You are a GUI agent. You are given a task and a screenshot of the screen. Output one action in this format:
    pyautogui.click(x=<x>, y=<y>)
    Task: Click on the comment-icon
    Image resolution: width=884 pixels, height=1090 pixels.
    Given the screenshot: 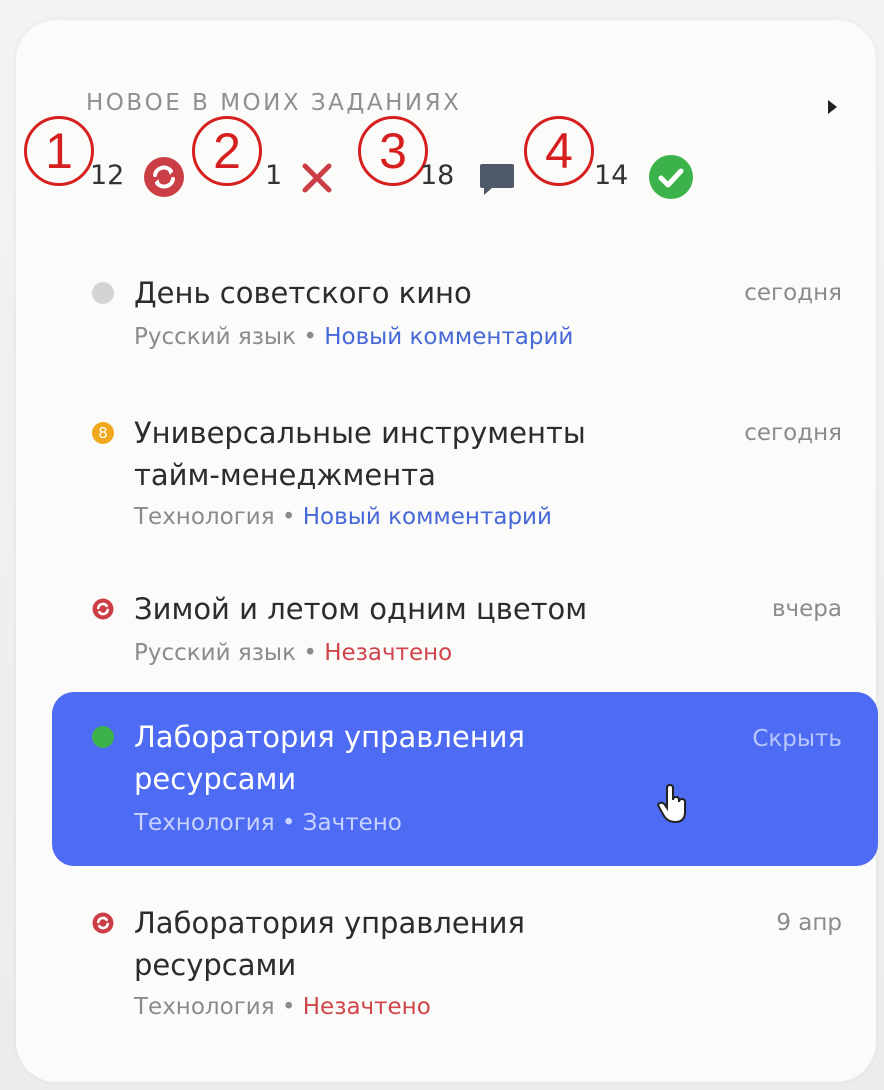 What is the action you would take?
    pyautogui.click(x=497, y=179)
    